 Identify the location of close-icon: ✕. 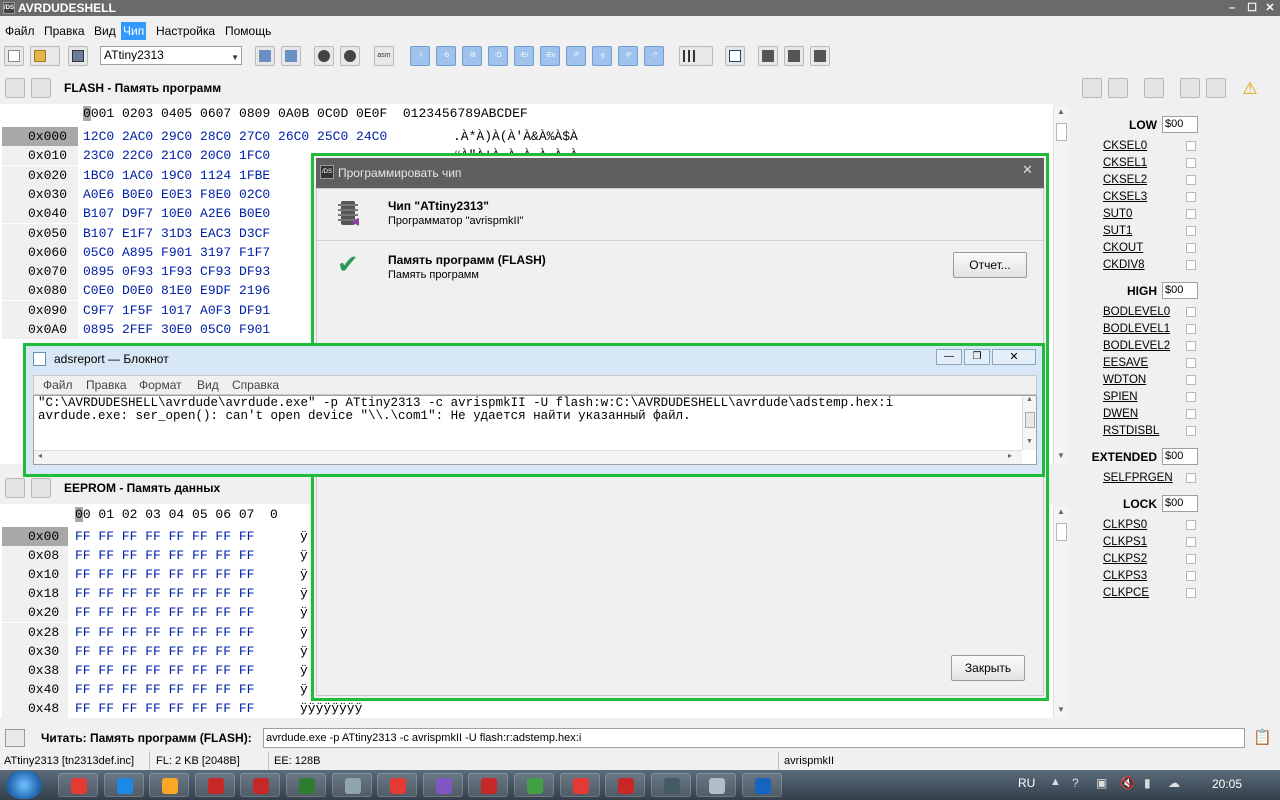
(1270, 8).